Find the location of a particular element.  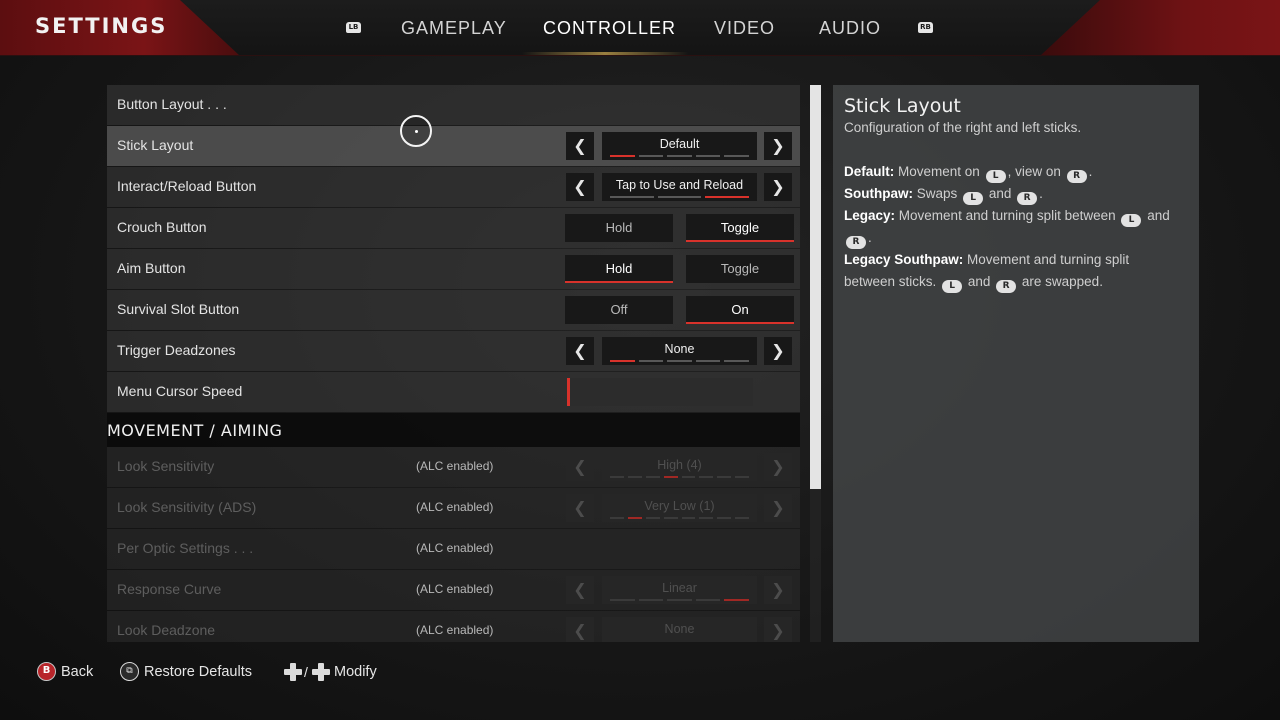

modify-label: Modify is located at coordinates (355, 672).